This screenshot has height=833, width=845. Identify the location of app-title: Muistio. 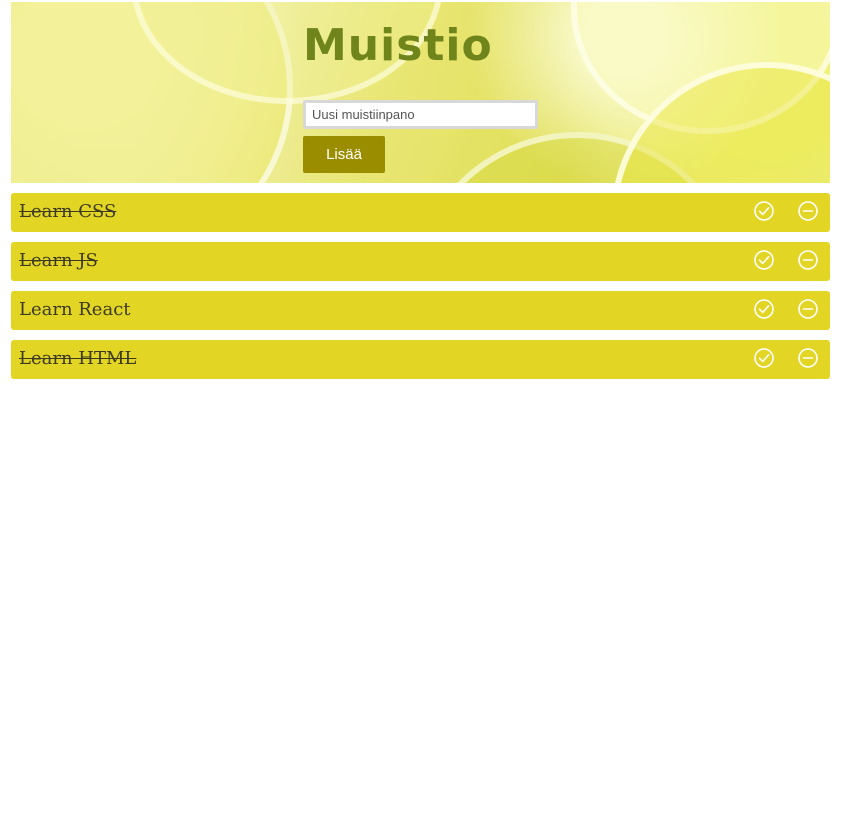
(398, 45).